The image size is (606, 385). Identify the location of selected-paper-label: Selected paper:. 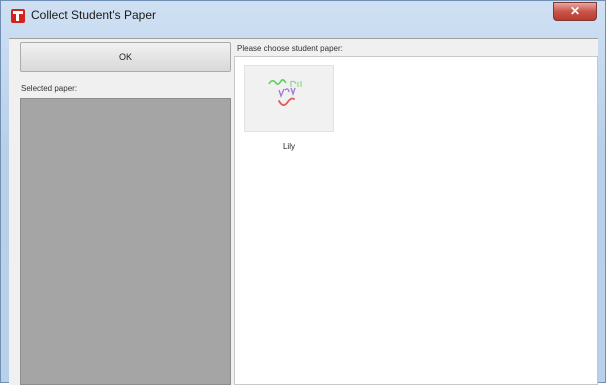
(49, 88).